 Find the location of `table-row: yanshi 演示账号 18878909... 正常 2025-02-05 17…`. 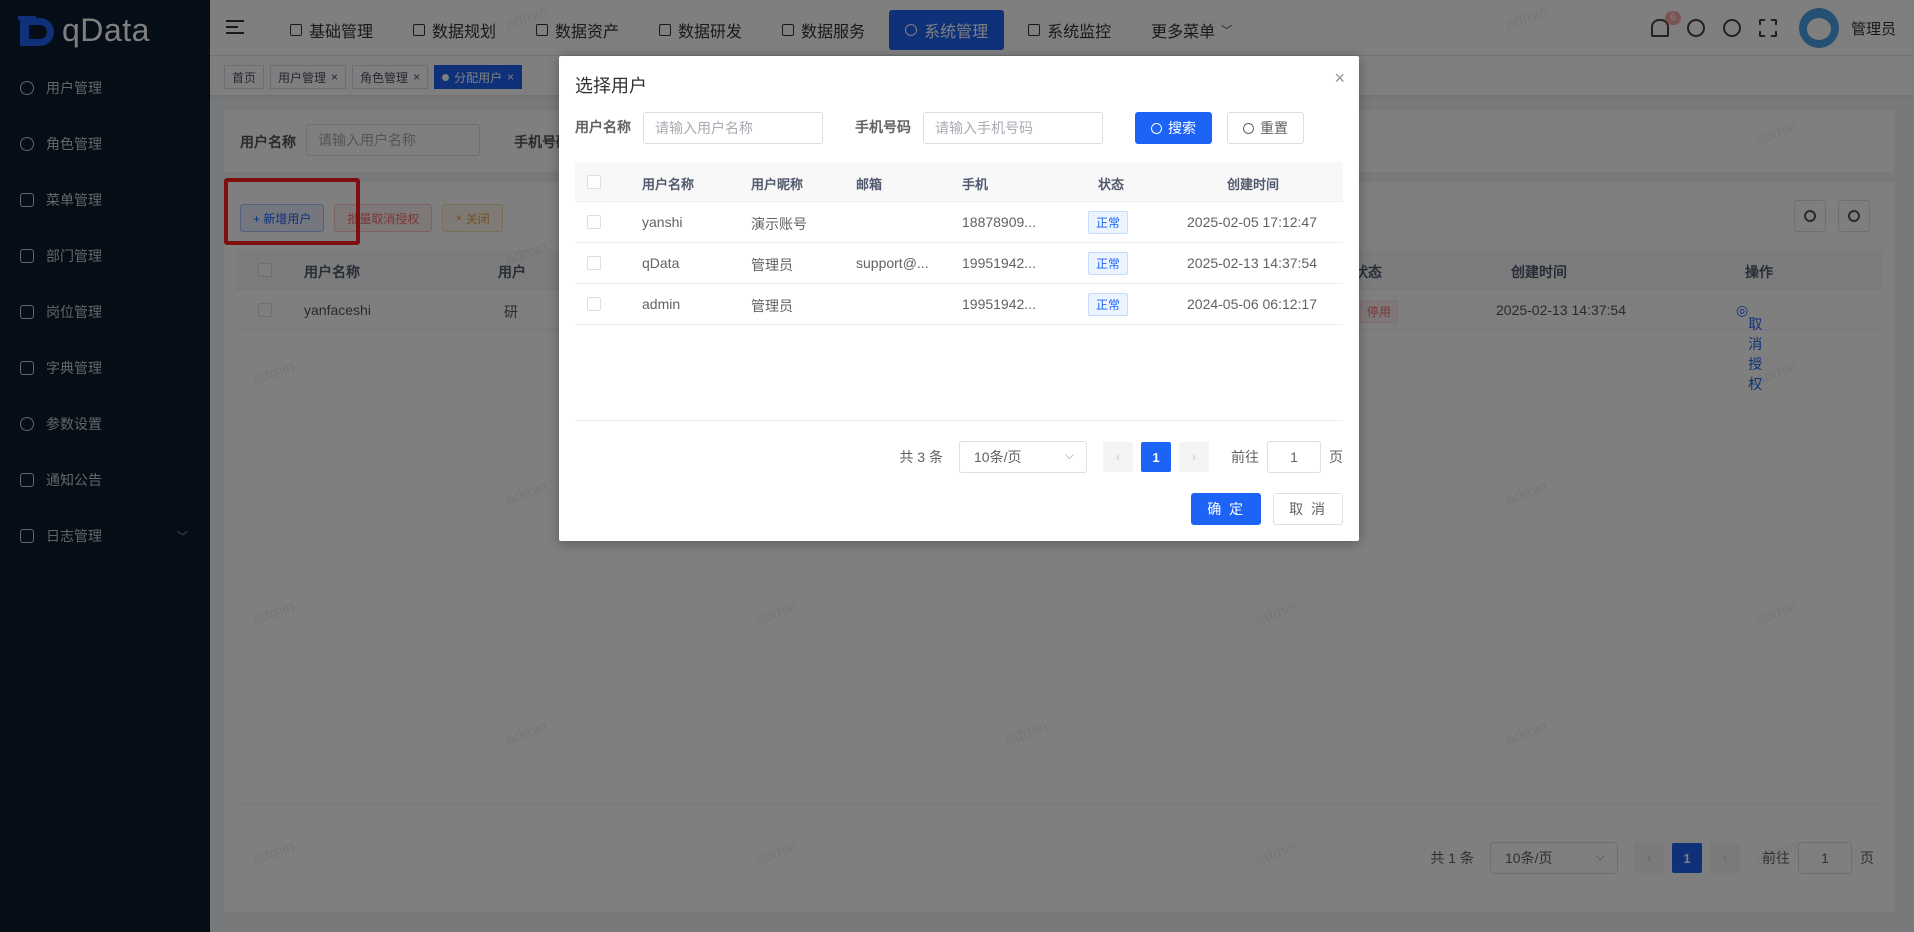

table-row: yanshi 演示账号 18878909... 正常 2025-02-05 17… is located at coordinates (959, 222).